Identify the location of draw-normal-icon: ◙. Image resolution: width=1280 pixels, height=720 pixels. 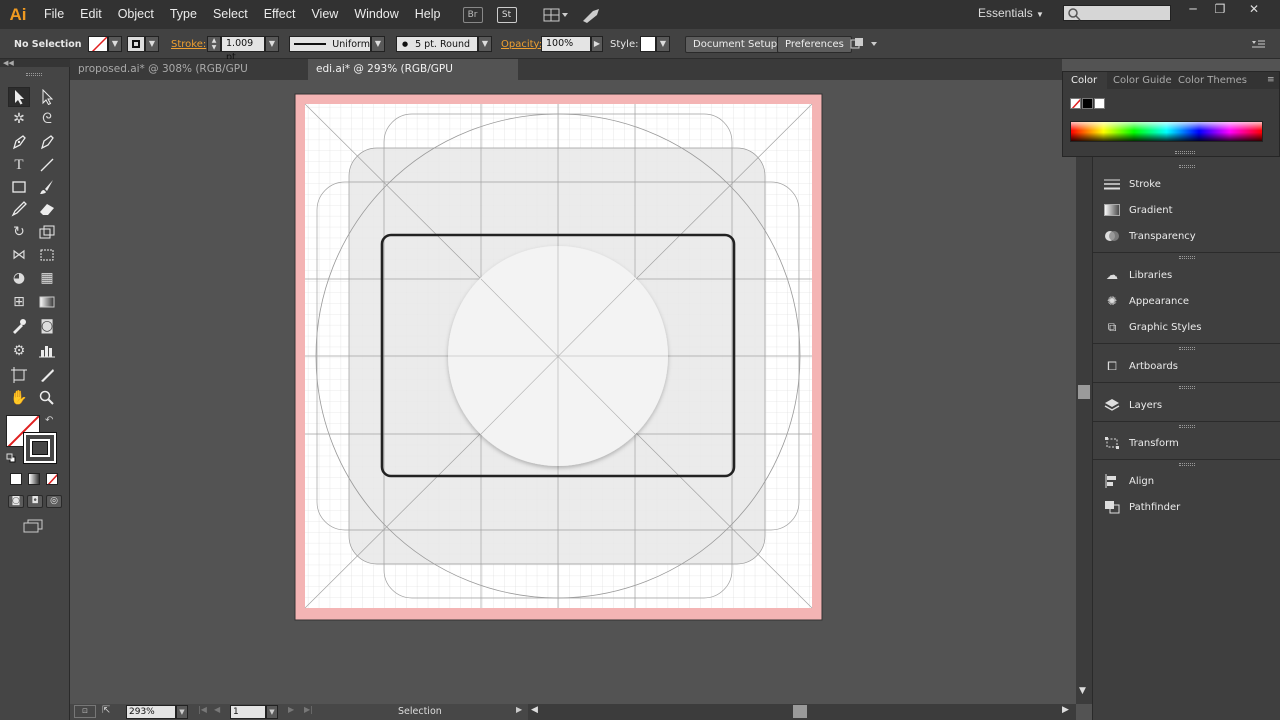
(16, 501).